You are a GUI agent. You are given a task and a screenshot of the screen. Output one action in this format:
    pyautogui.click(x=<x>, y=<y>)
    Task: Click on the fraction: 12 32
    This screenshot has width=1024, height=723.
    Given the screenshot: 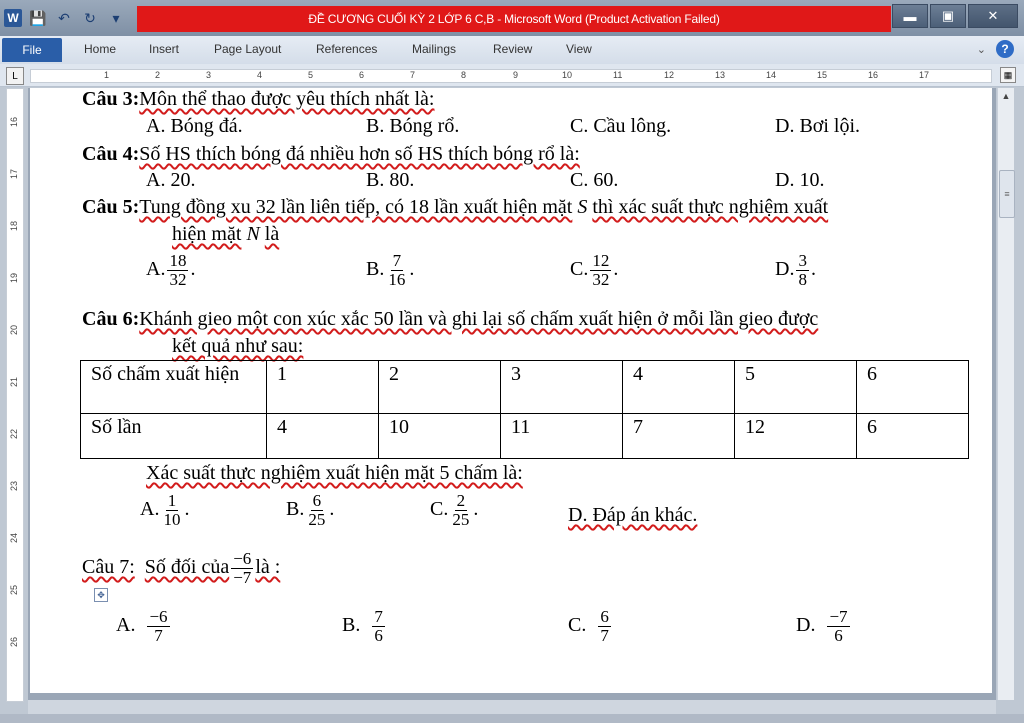 What is the action you would take?
    pyautogui.click(x=601, y=270)
    